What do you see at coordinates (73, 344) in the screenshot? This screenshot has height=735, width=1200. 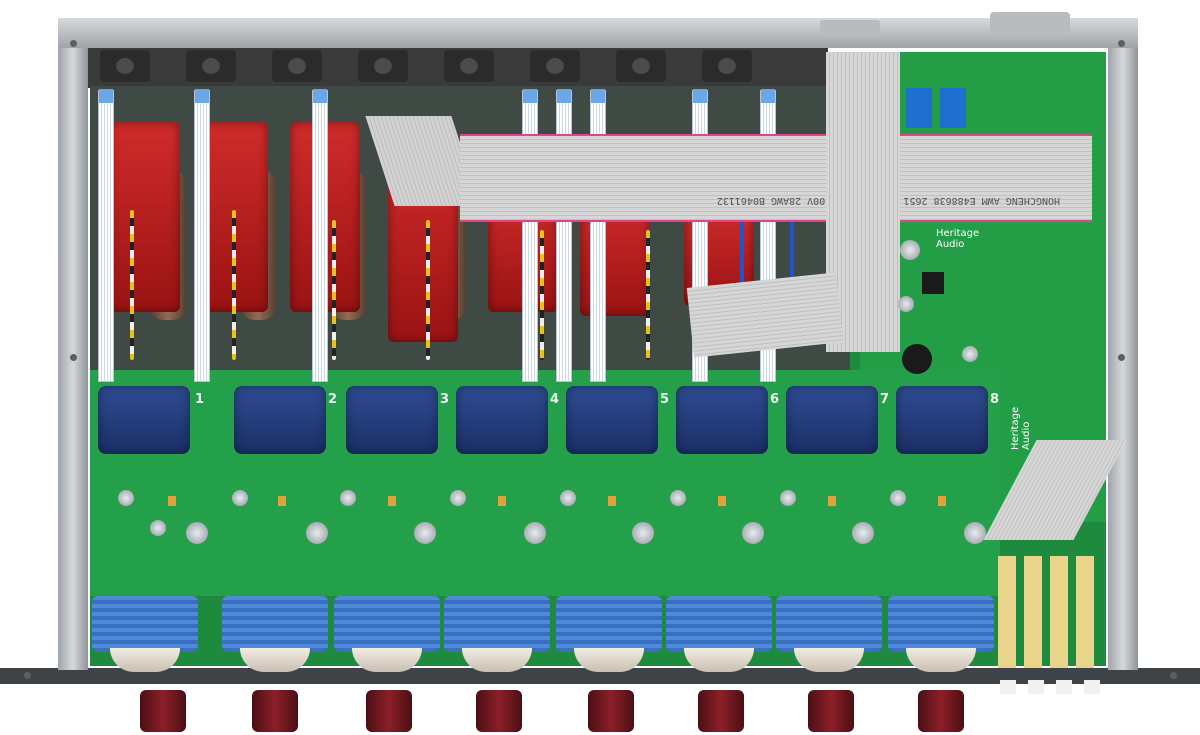 I see `chassis-left-wall` at bounding box center [73, 344].